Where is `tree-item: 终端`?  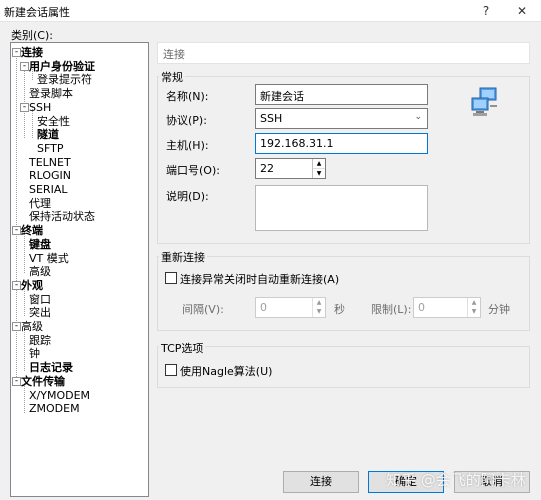
tree-item: 终端 is located at coordinates (32, 230).